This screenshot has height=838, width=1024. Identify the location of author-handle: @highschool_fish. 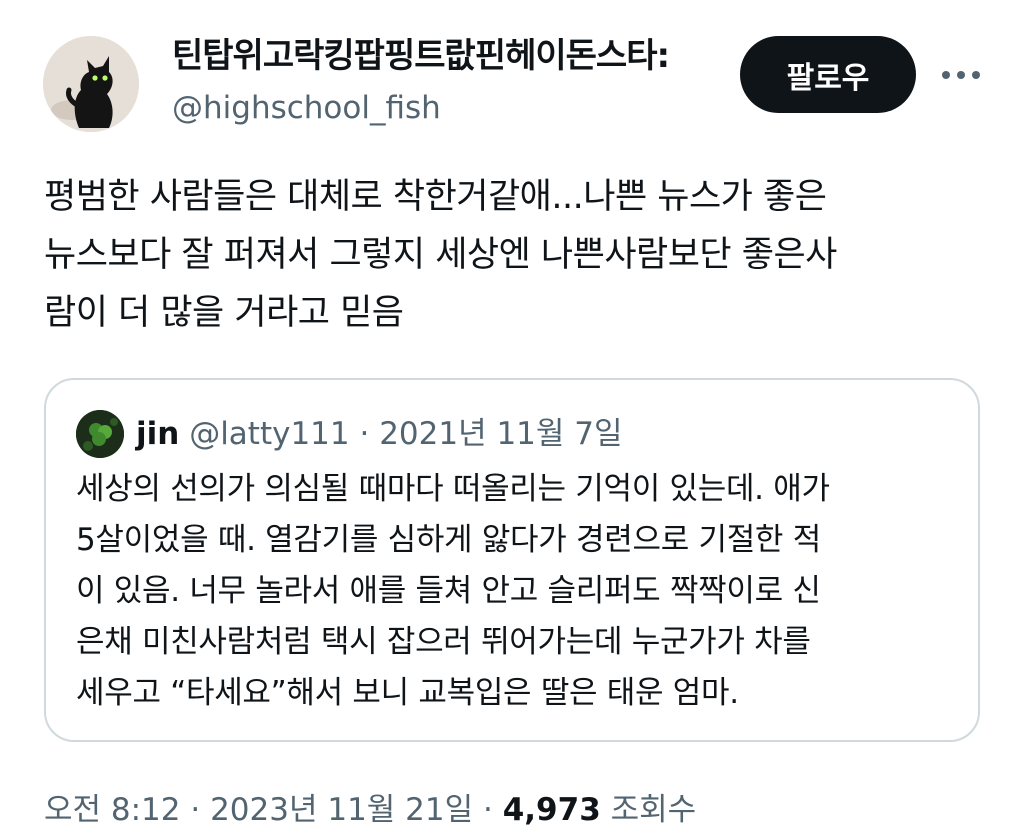
(306, 108).